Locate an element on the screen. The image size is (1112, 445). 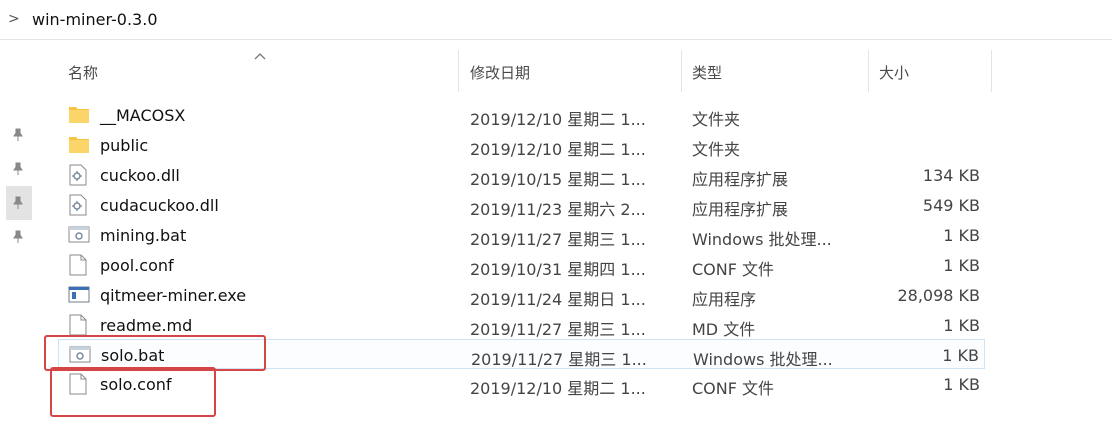
column-divider is located at coordinates (991, 71).